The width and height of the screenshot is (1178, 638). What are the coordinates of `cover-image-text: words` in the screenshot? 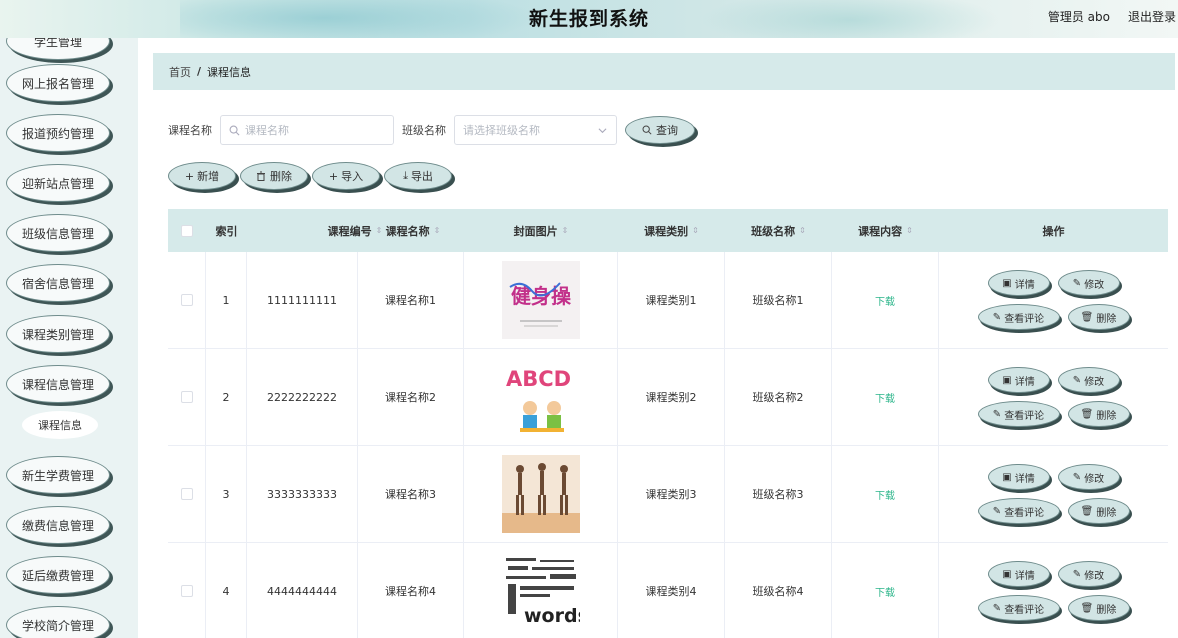 It's located at (552, 616).